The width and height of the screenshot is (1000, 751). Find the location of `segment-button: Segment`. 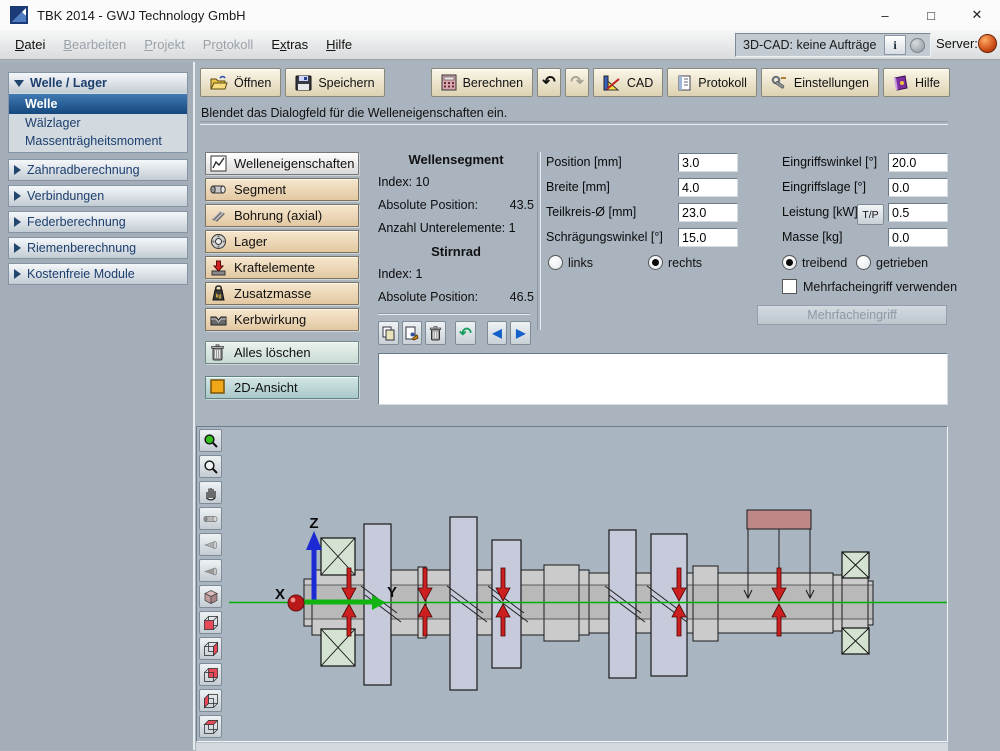

segment-button: Segment is located at coordinates (282, 189).